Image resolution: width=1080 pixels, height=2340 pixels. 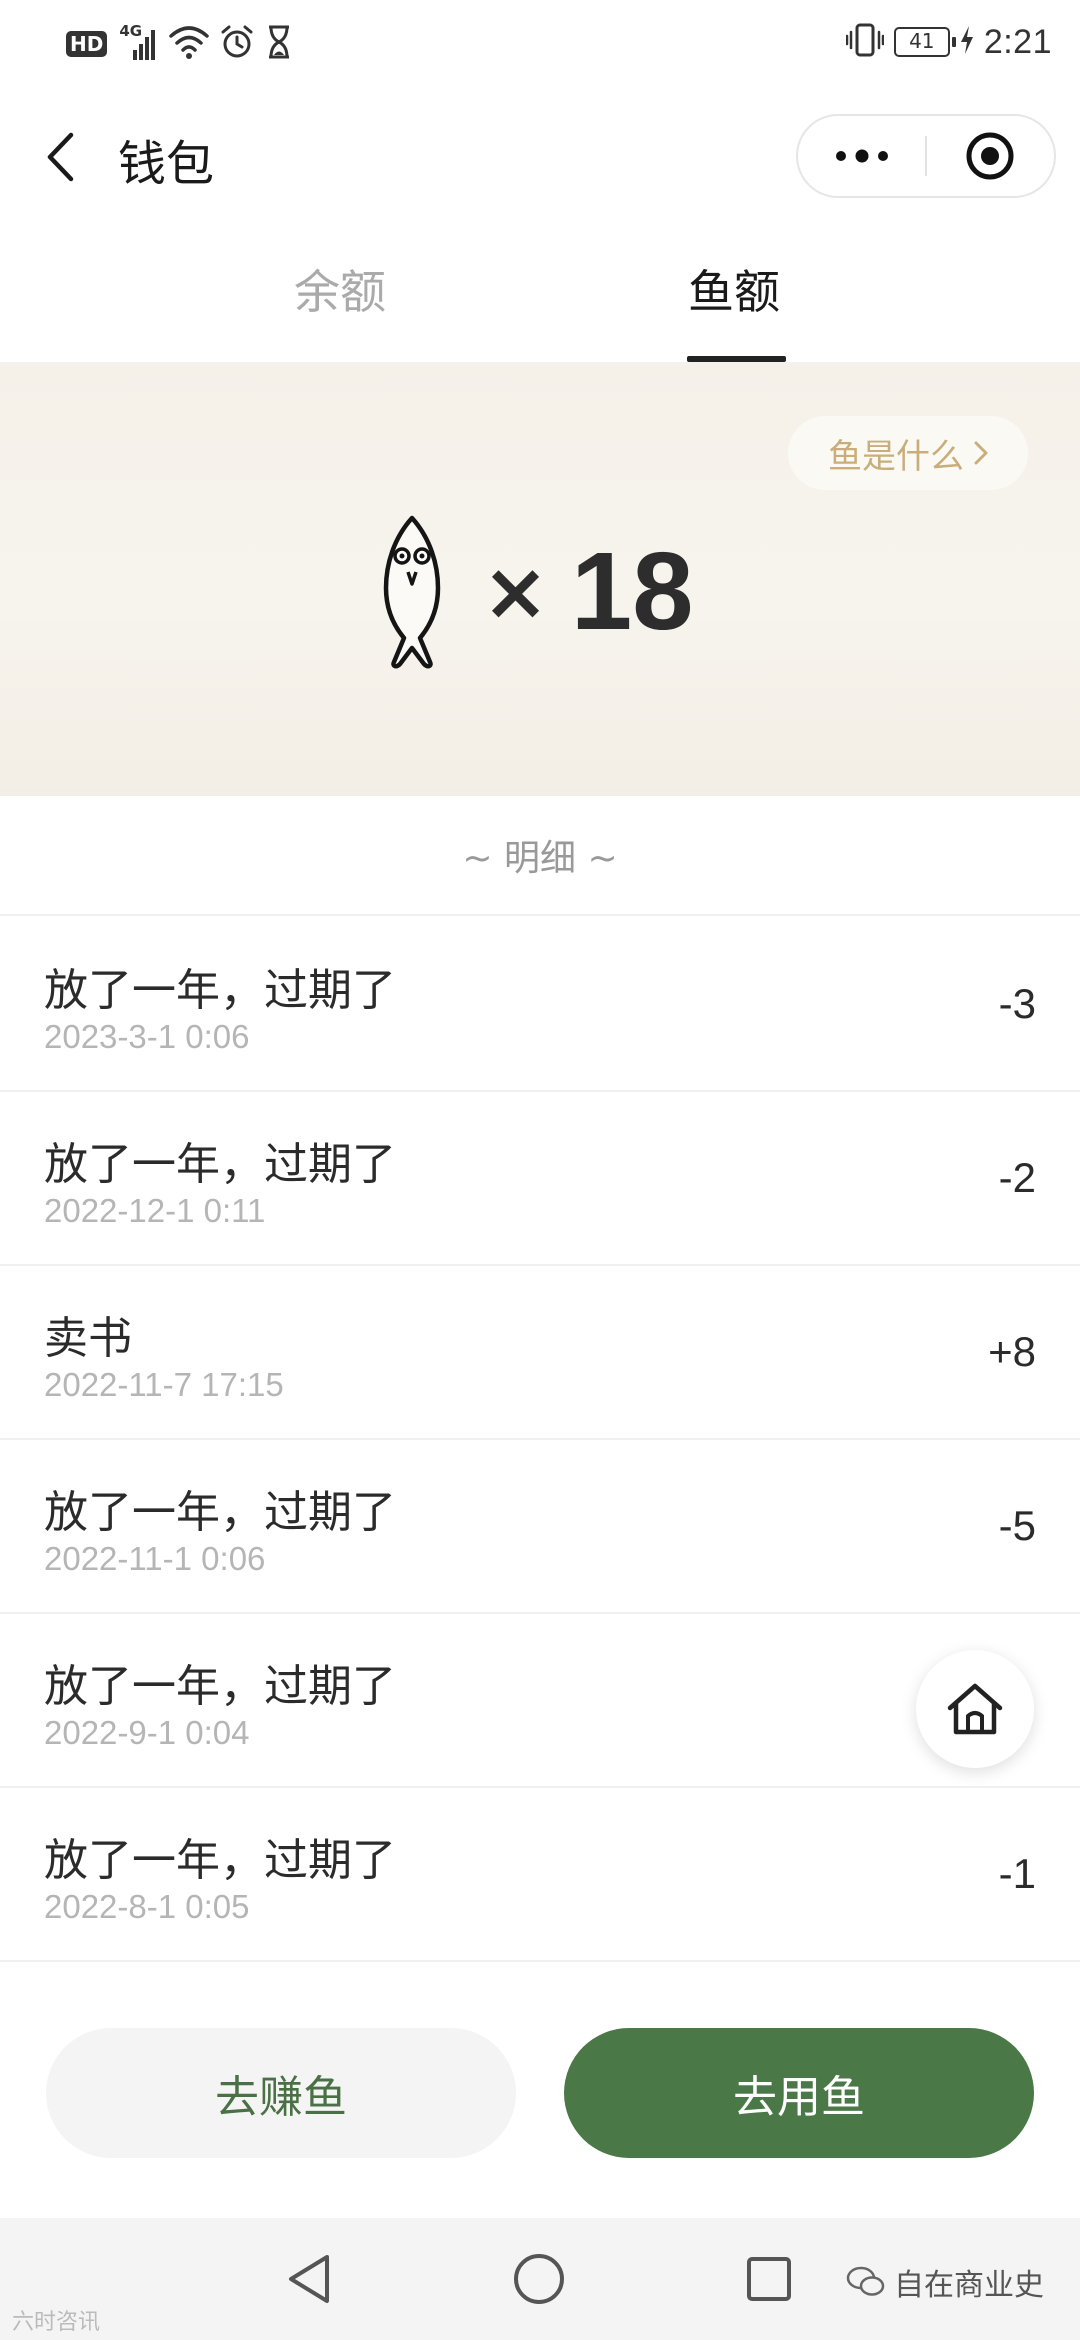 I want to click on list-item: 放了一年，过期了 2022-8-1 0:05 -1, so click(x=540, y=1875).